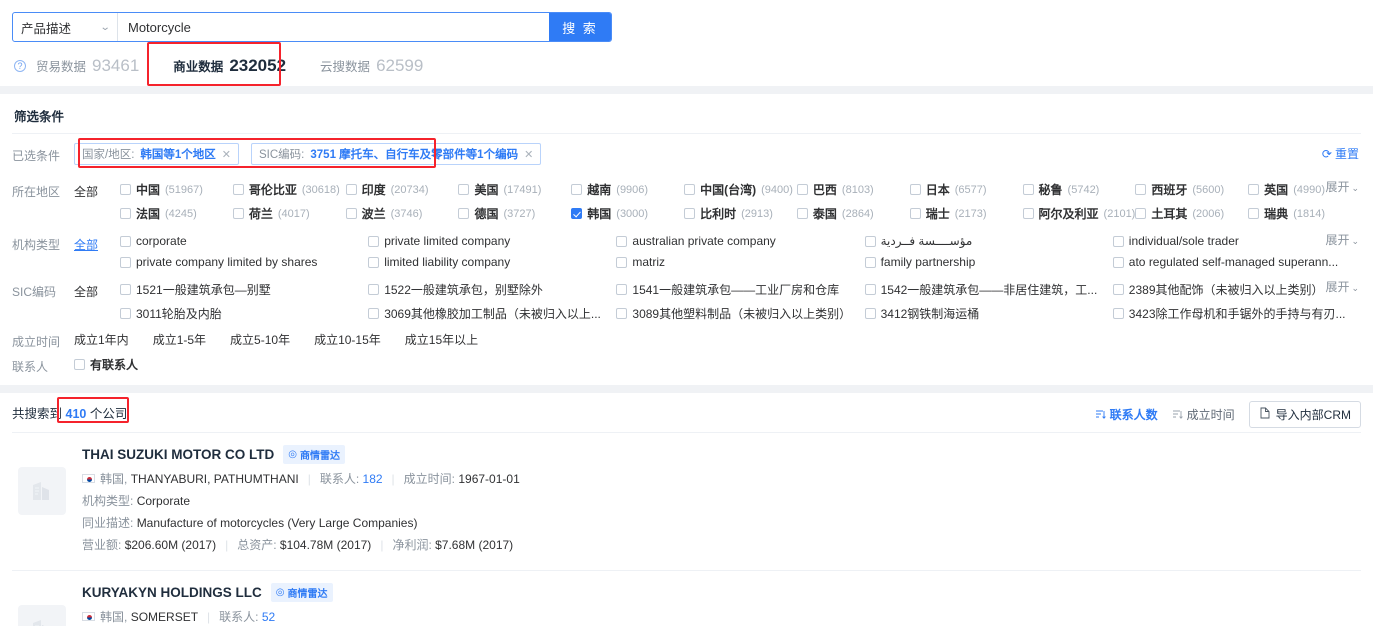 This screenshot has height=626, width=1373. What do you see at coordinates (966, 213) in the screenshot?
I see `checkbox-item: 瑞士 (2173)` at bounding box center [966, 213].